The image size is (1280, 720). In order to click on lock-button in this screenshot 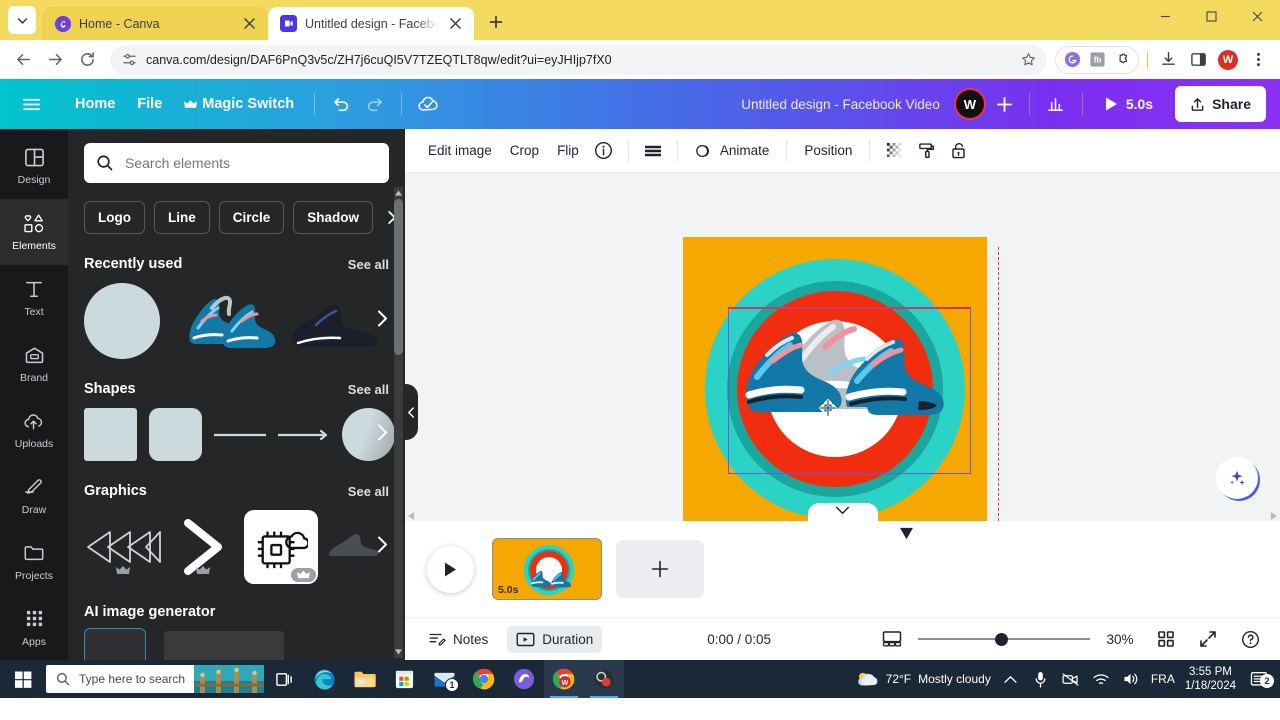, I will do `click(958, 151)`.